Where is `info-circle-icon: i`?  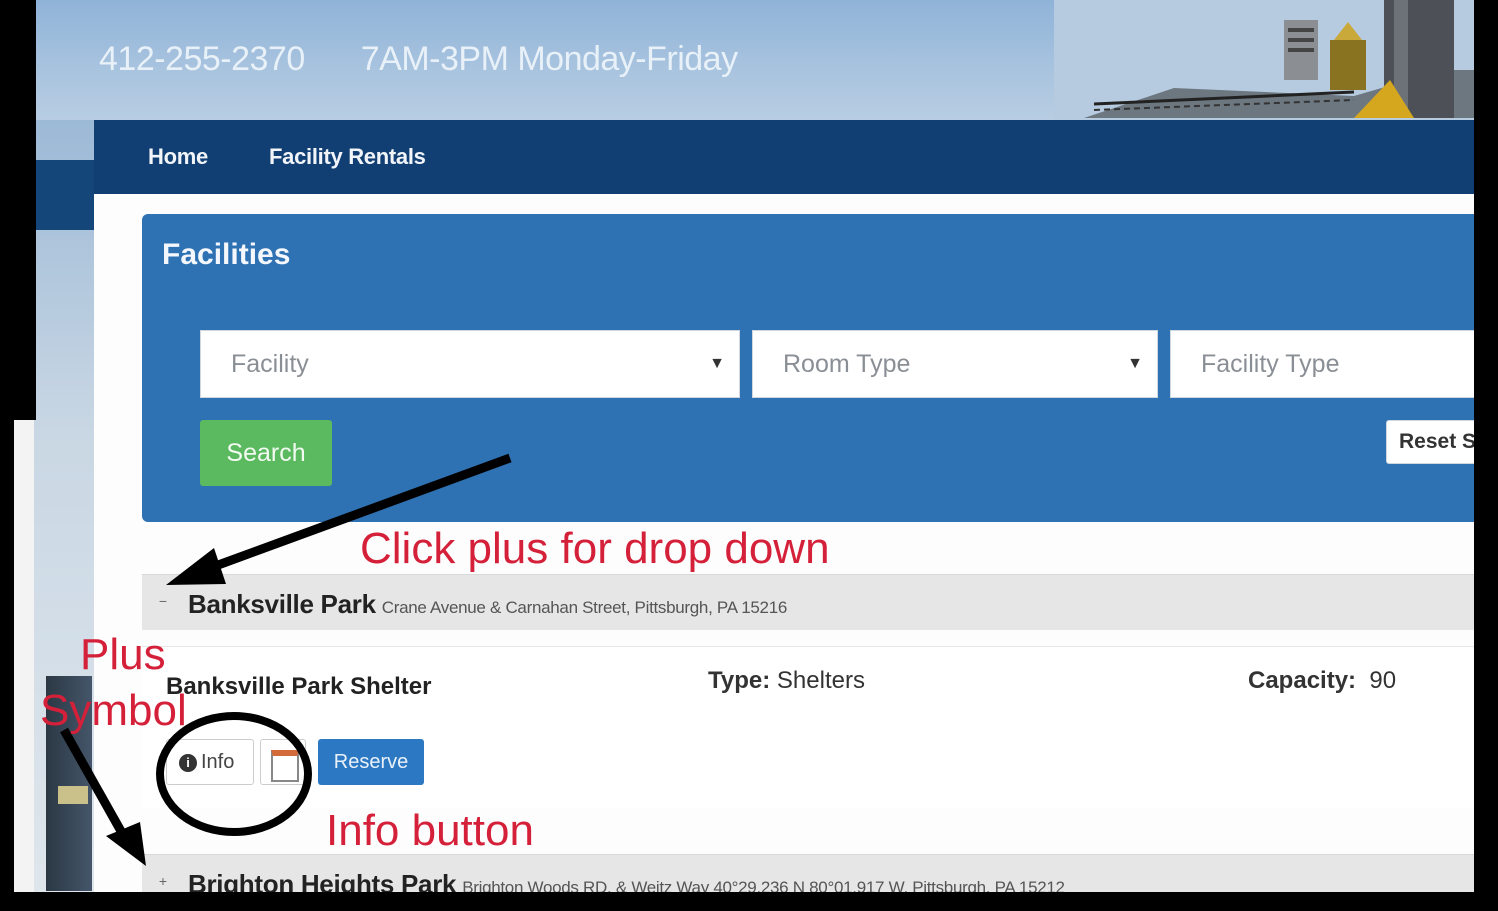
info-circle-icon: i is located at coordinates (188, 763).